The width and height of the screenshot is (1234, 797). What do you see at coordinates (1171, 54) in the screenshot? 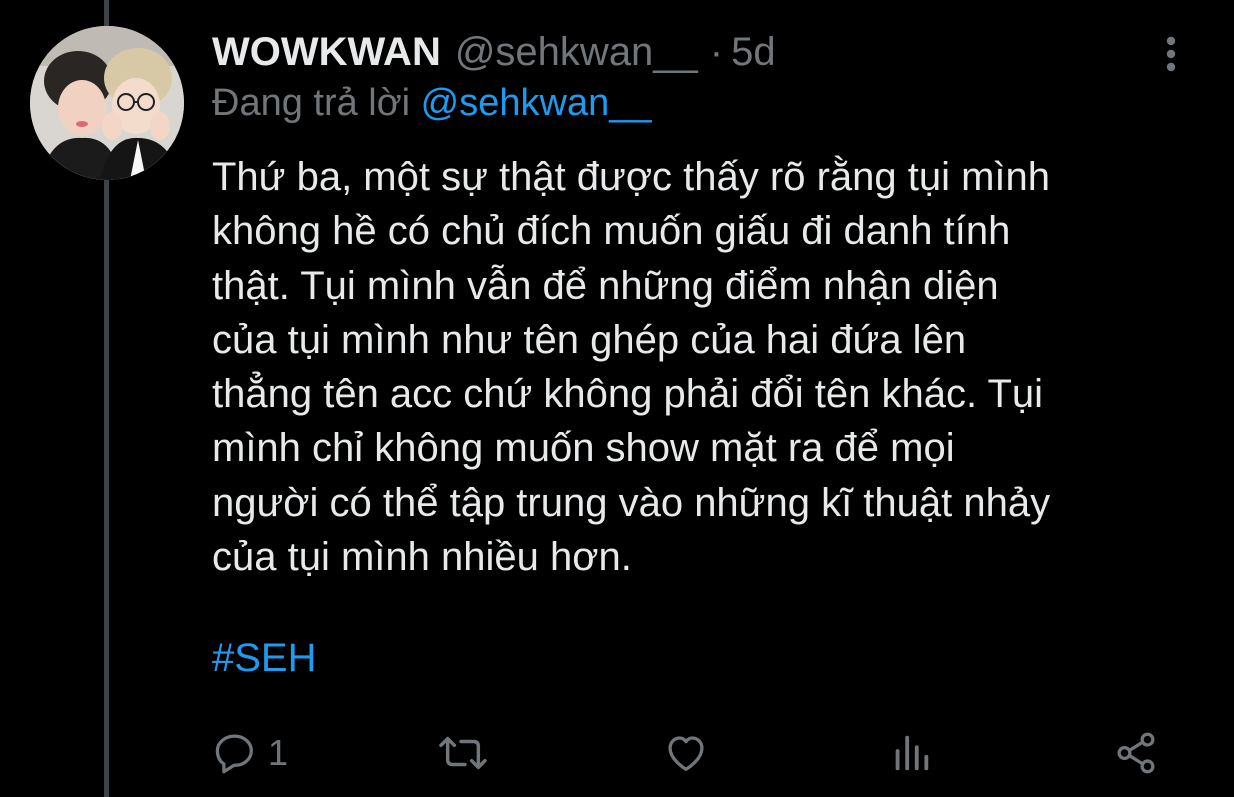
I see `more-options-icon` at bounding box center [1171, 54].